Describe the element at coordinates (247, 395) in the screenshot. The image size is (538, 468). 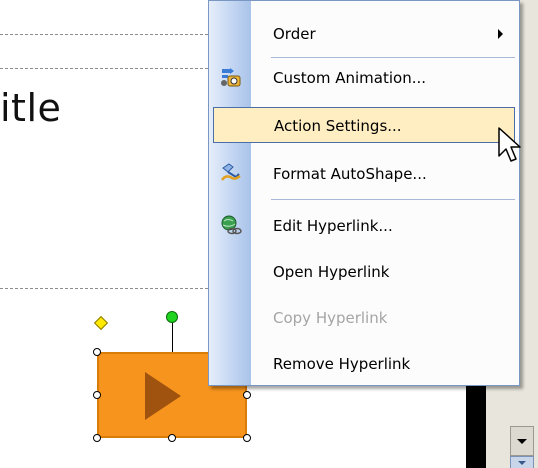
I see `resize-handle-right` at that location.